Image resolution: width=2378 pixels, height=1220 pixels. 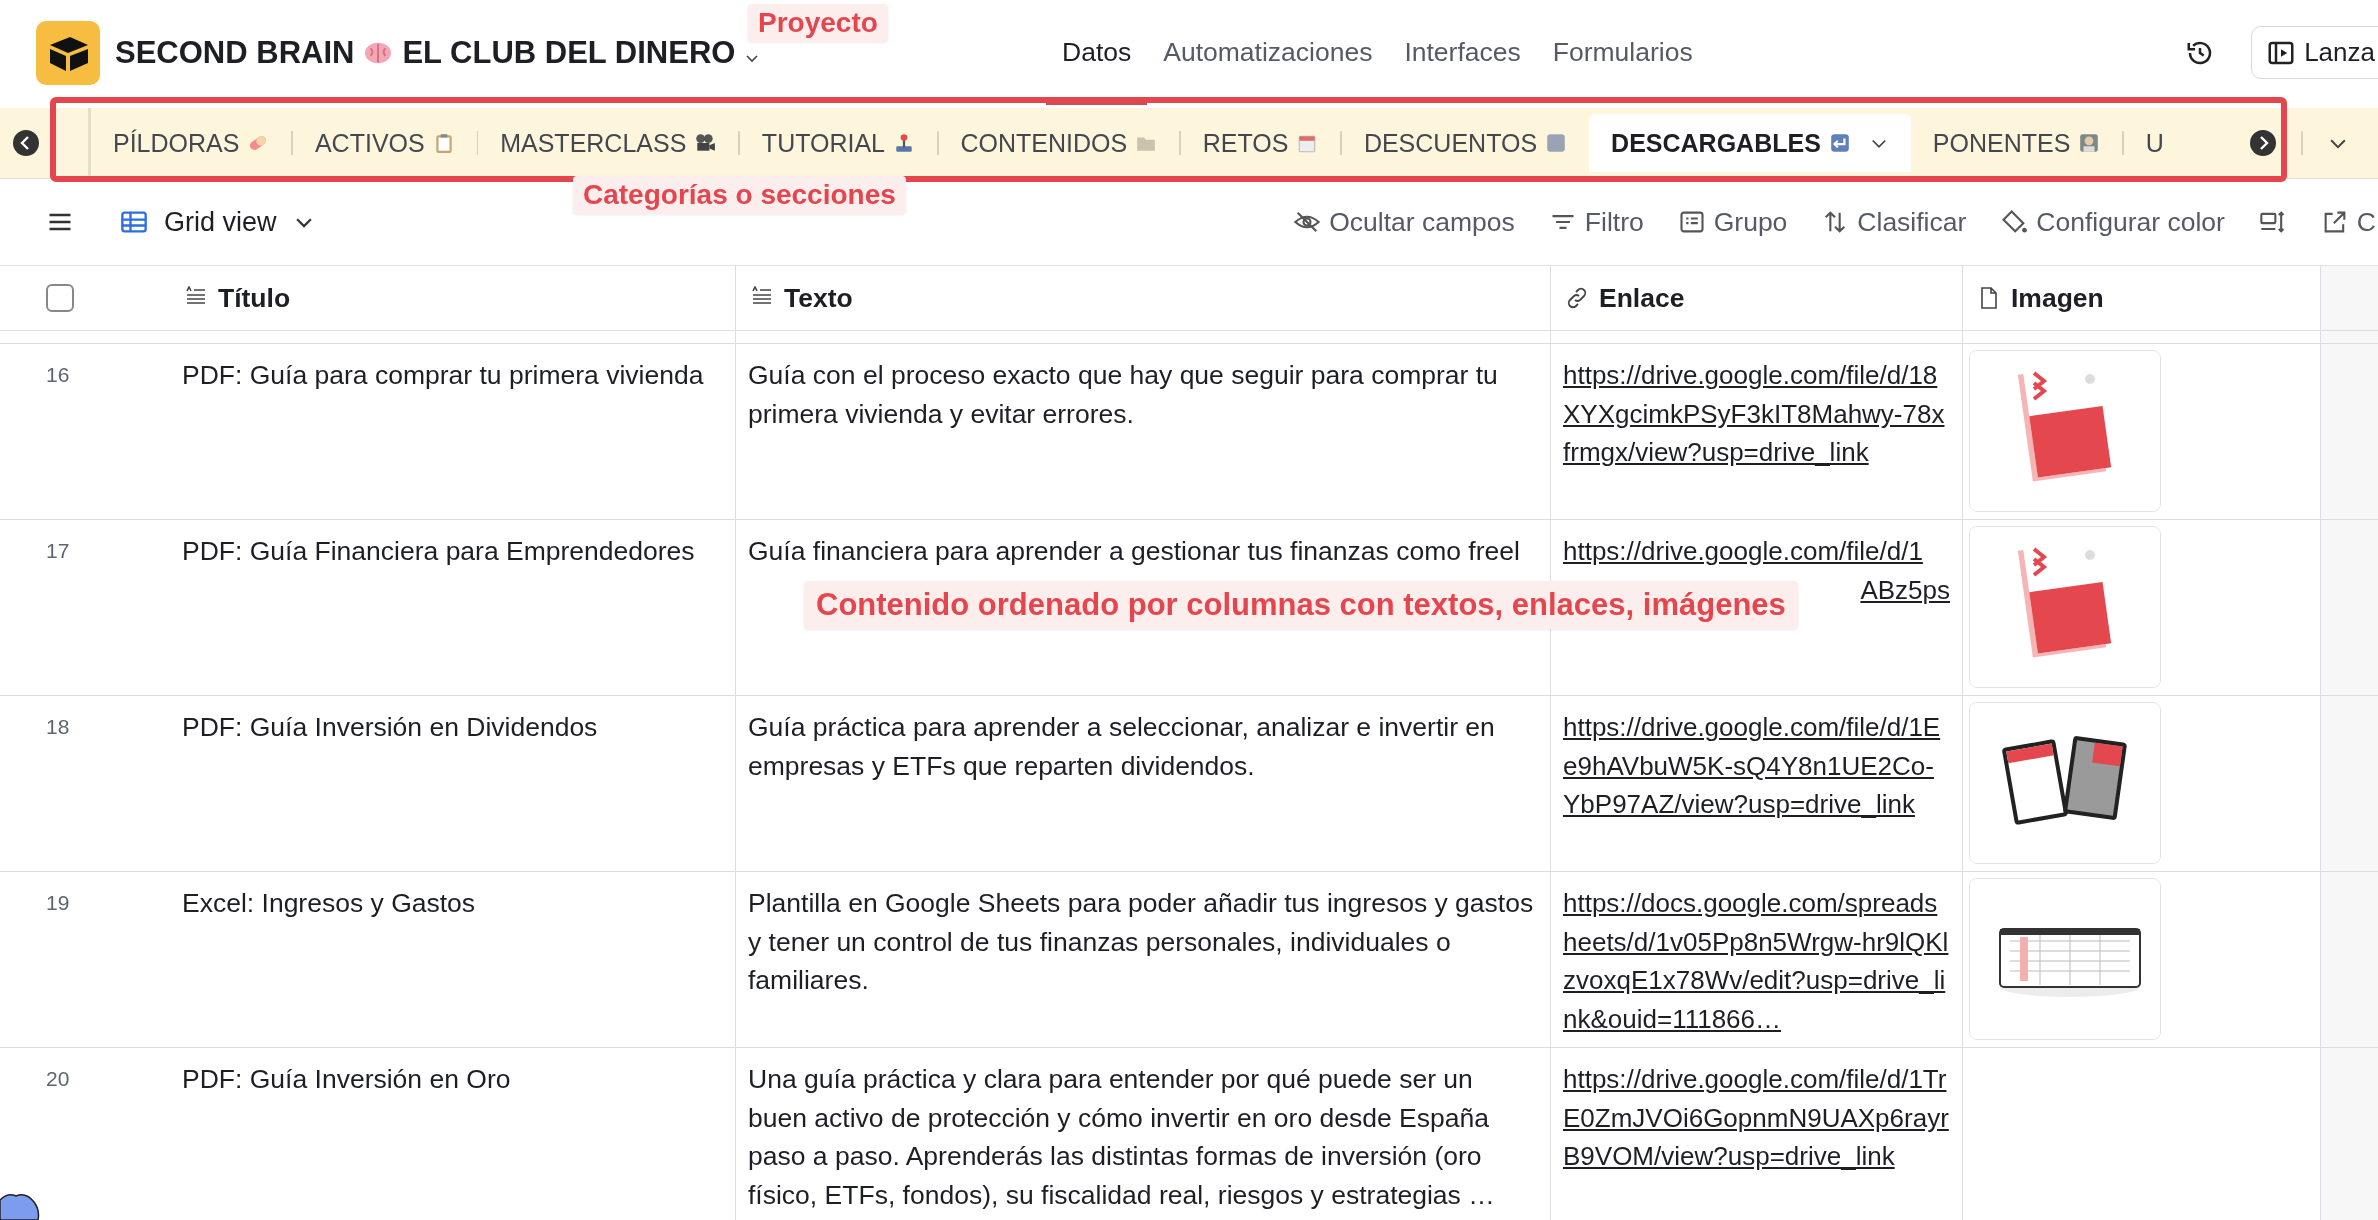 What do you see at coordinates (1404, 222) in the screenshot?
I see `toolbar-button: Ocultar campos` at bounding box center [1404, 222].